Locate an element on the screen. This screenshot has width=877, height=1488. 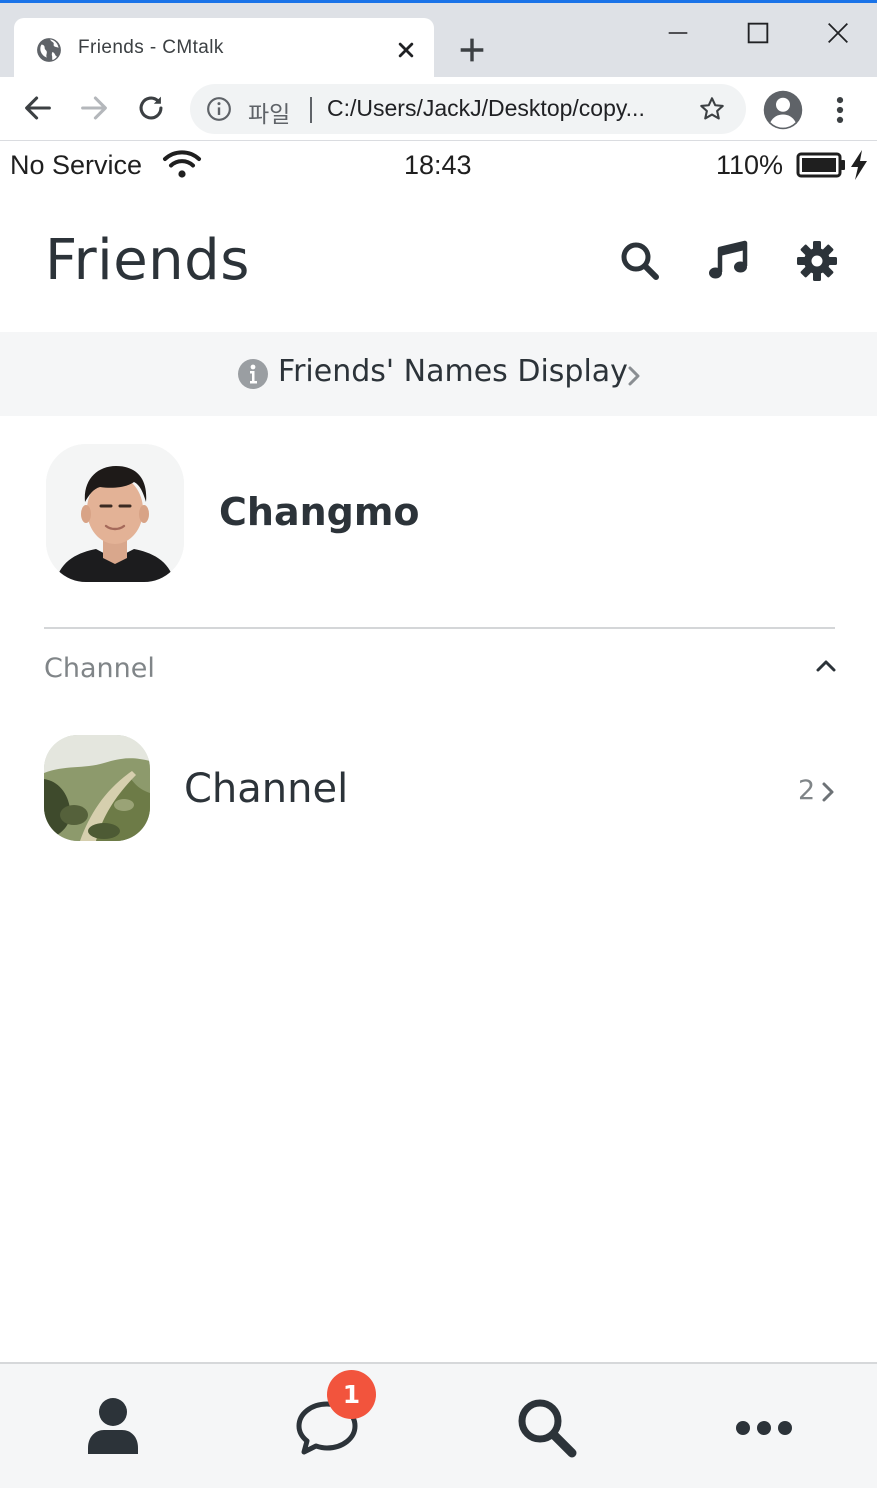
profile-avatar-icon is located at coordinates (783, 110).